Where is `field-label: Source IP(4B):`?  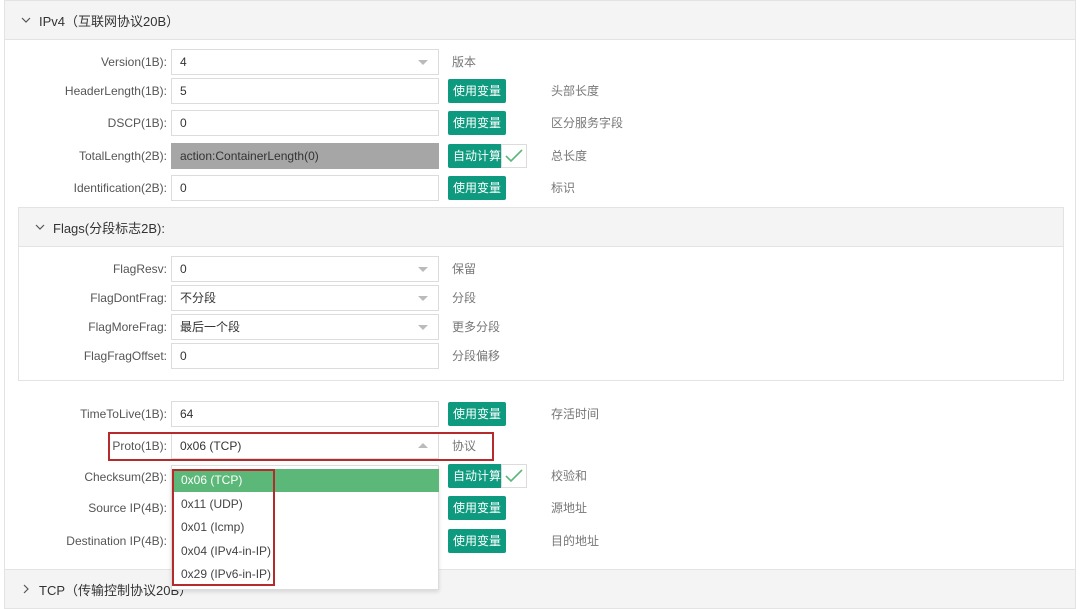 field-label: Source IP(4B): is located at coordinates (127, 508).